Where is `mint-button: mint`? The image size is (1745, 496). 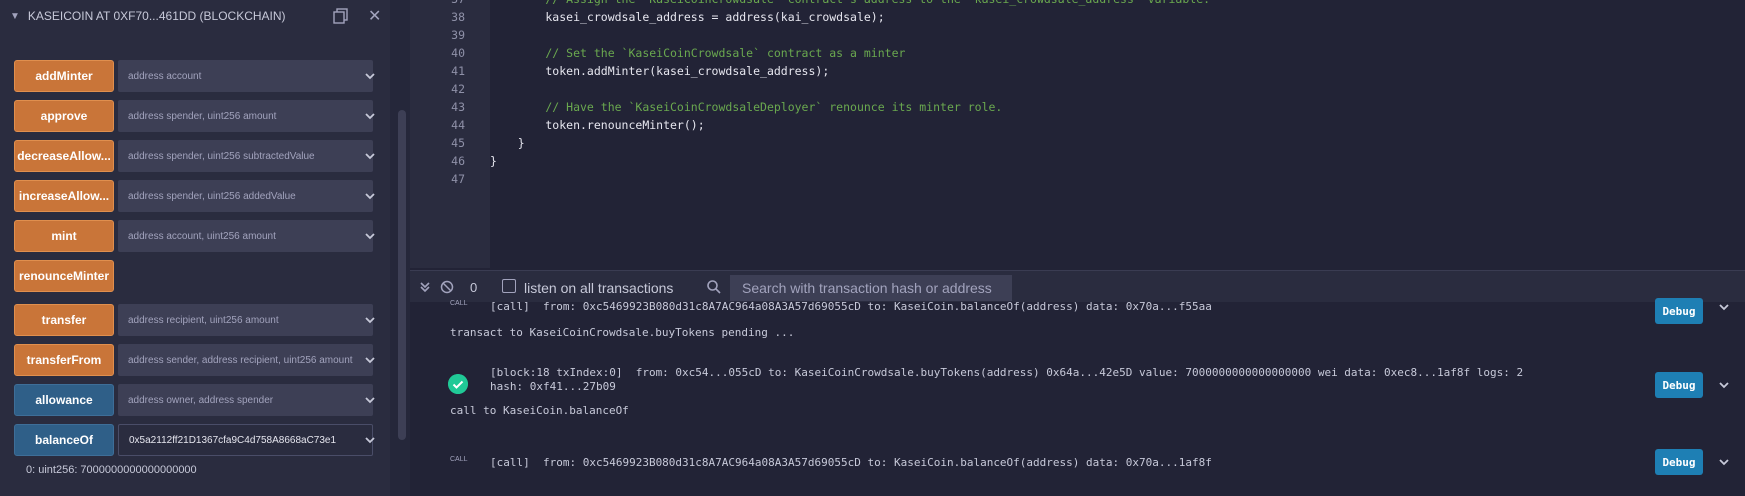 mint-button: mint is located at coordinates (64, 236).